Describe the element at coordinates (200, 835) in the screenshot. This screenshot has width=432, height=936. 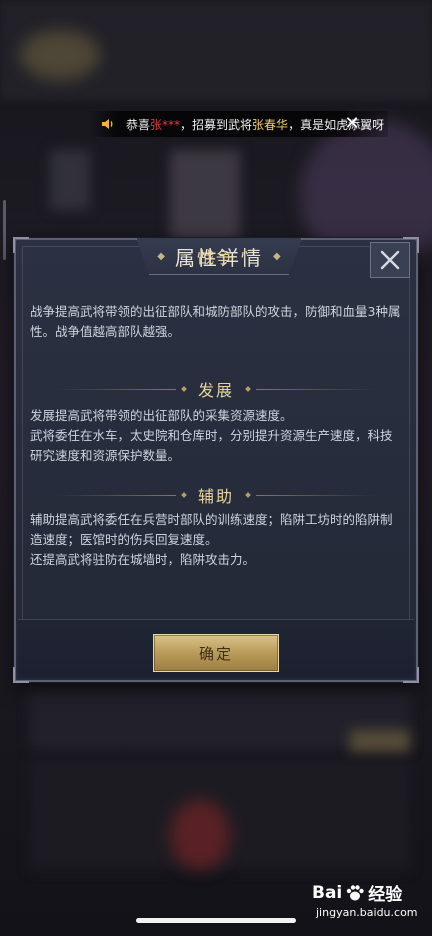
I see `background-character` at that location.